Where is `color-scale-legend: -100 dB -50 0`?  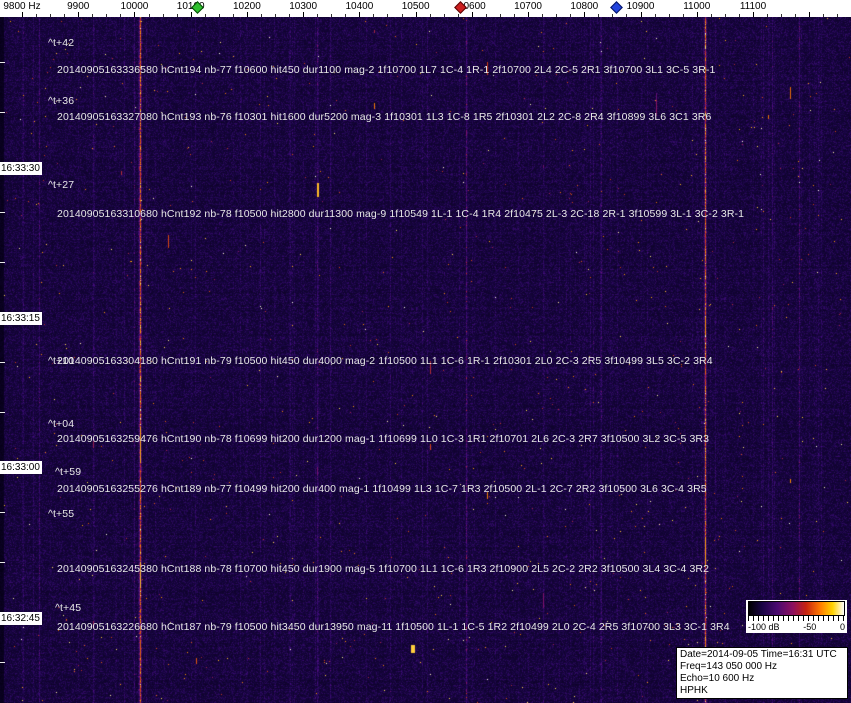
color-scale-legend: -100 dB -50 0 is located at coordinates (796, 616).